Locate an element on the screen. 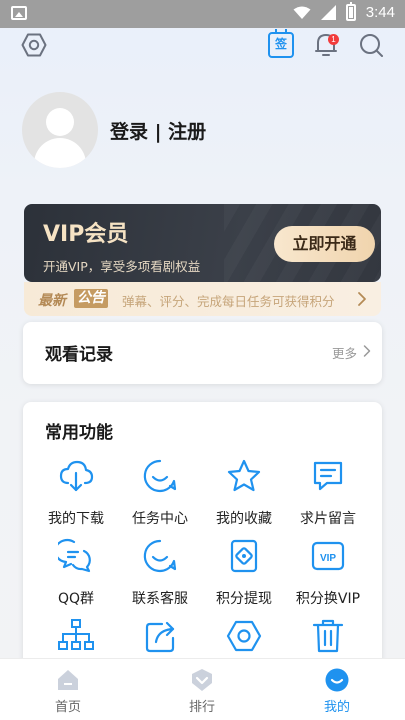 The image size is (405, 720). feature-task-center: 任务中心 is located at coordinates (160, 493).